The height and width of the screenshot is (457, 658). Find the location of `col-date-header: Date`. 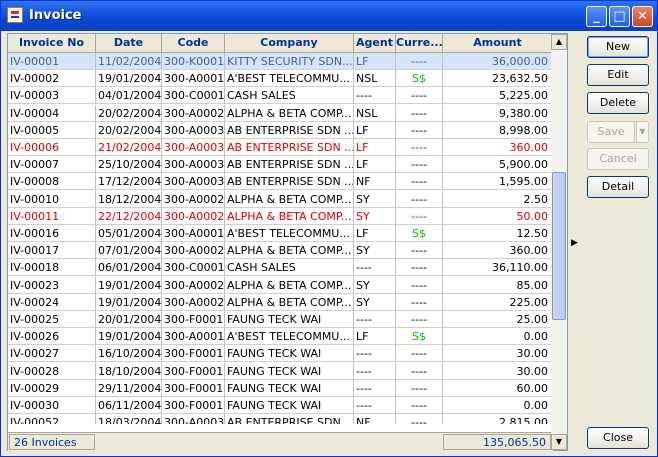

col-date-header: Date is located at coordinates (129, 43).